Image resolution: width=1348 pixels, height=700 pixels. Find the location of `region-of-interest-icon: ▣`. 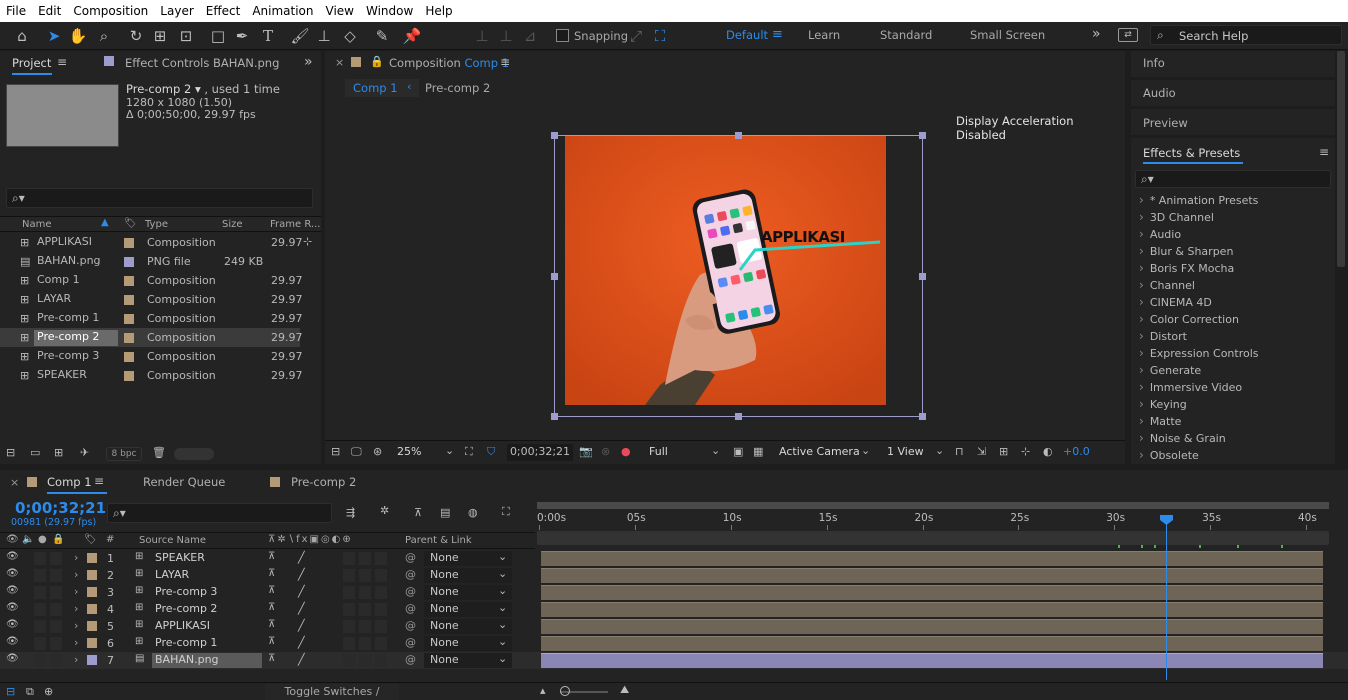

region-of-interest-icon: ▣ is located at coordinates (738, 451).